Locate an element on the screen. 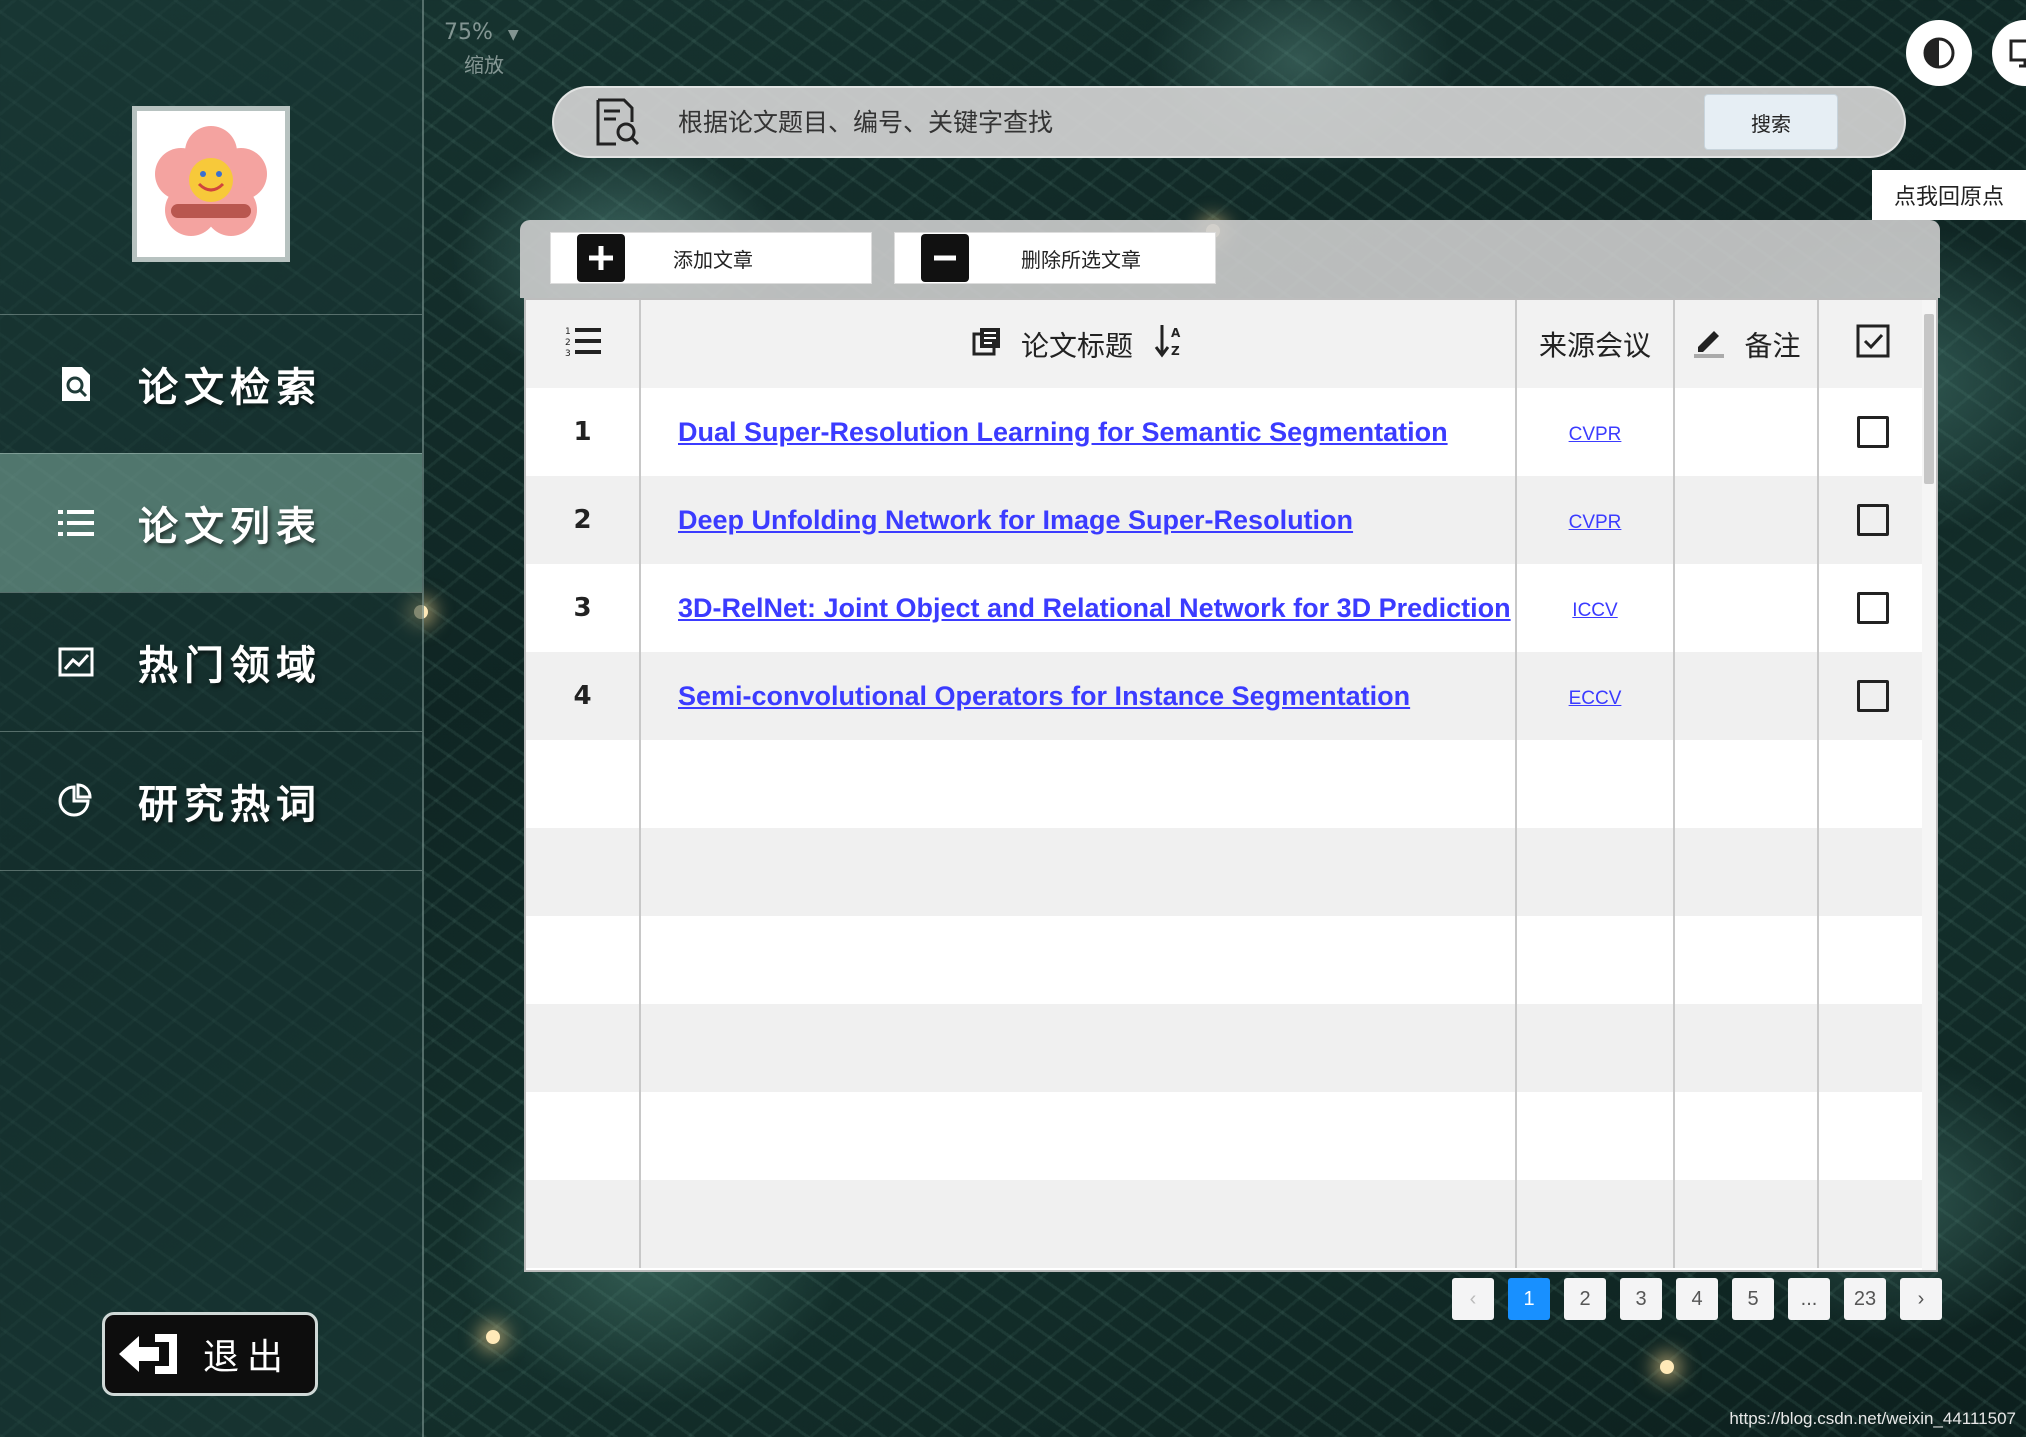  avatar is located at coordinates (211, 184).